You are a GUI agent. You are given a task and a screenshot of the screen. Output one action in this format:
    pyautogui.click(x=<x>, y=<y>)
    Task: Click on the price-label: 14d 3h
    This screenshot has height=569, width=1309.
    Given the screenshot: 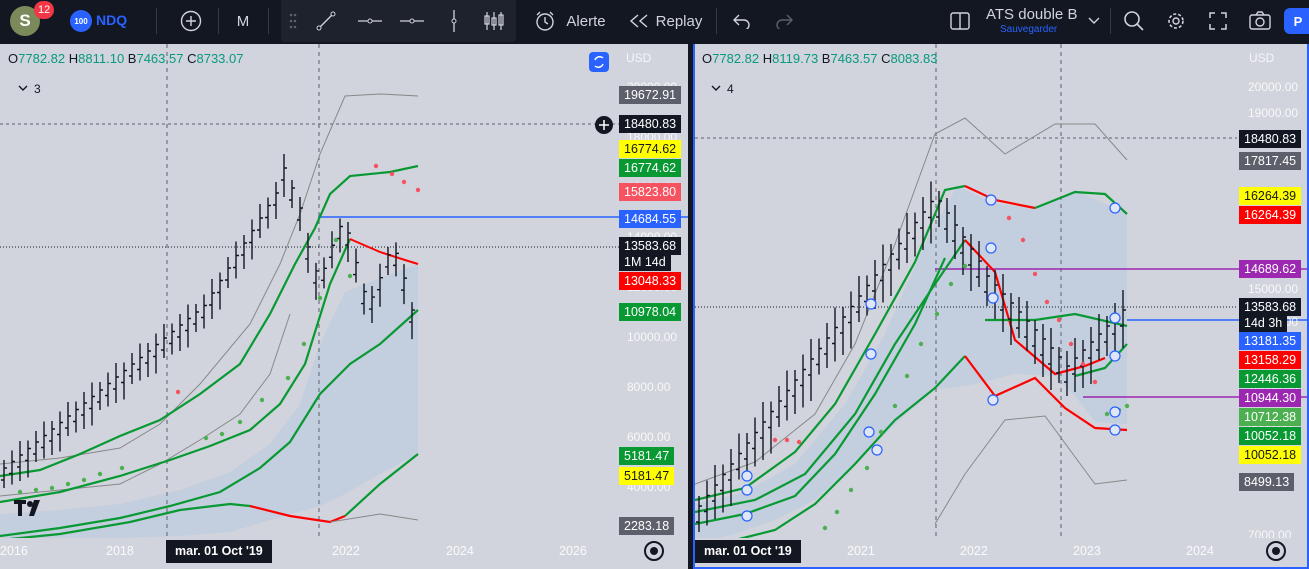 What is the action you would take?
    pyautogui.click(x=1263, y=323)
    